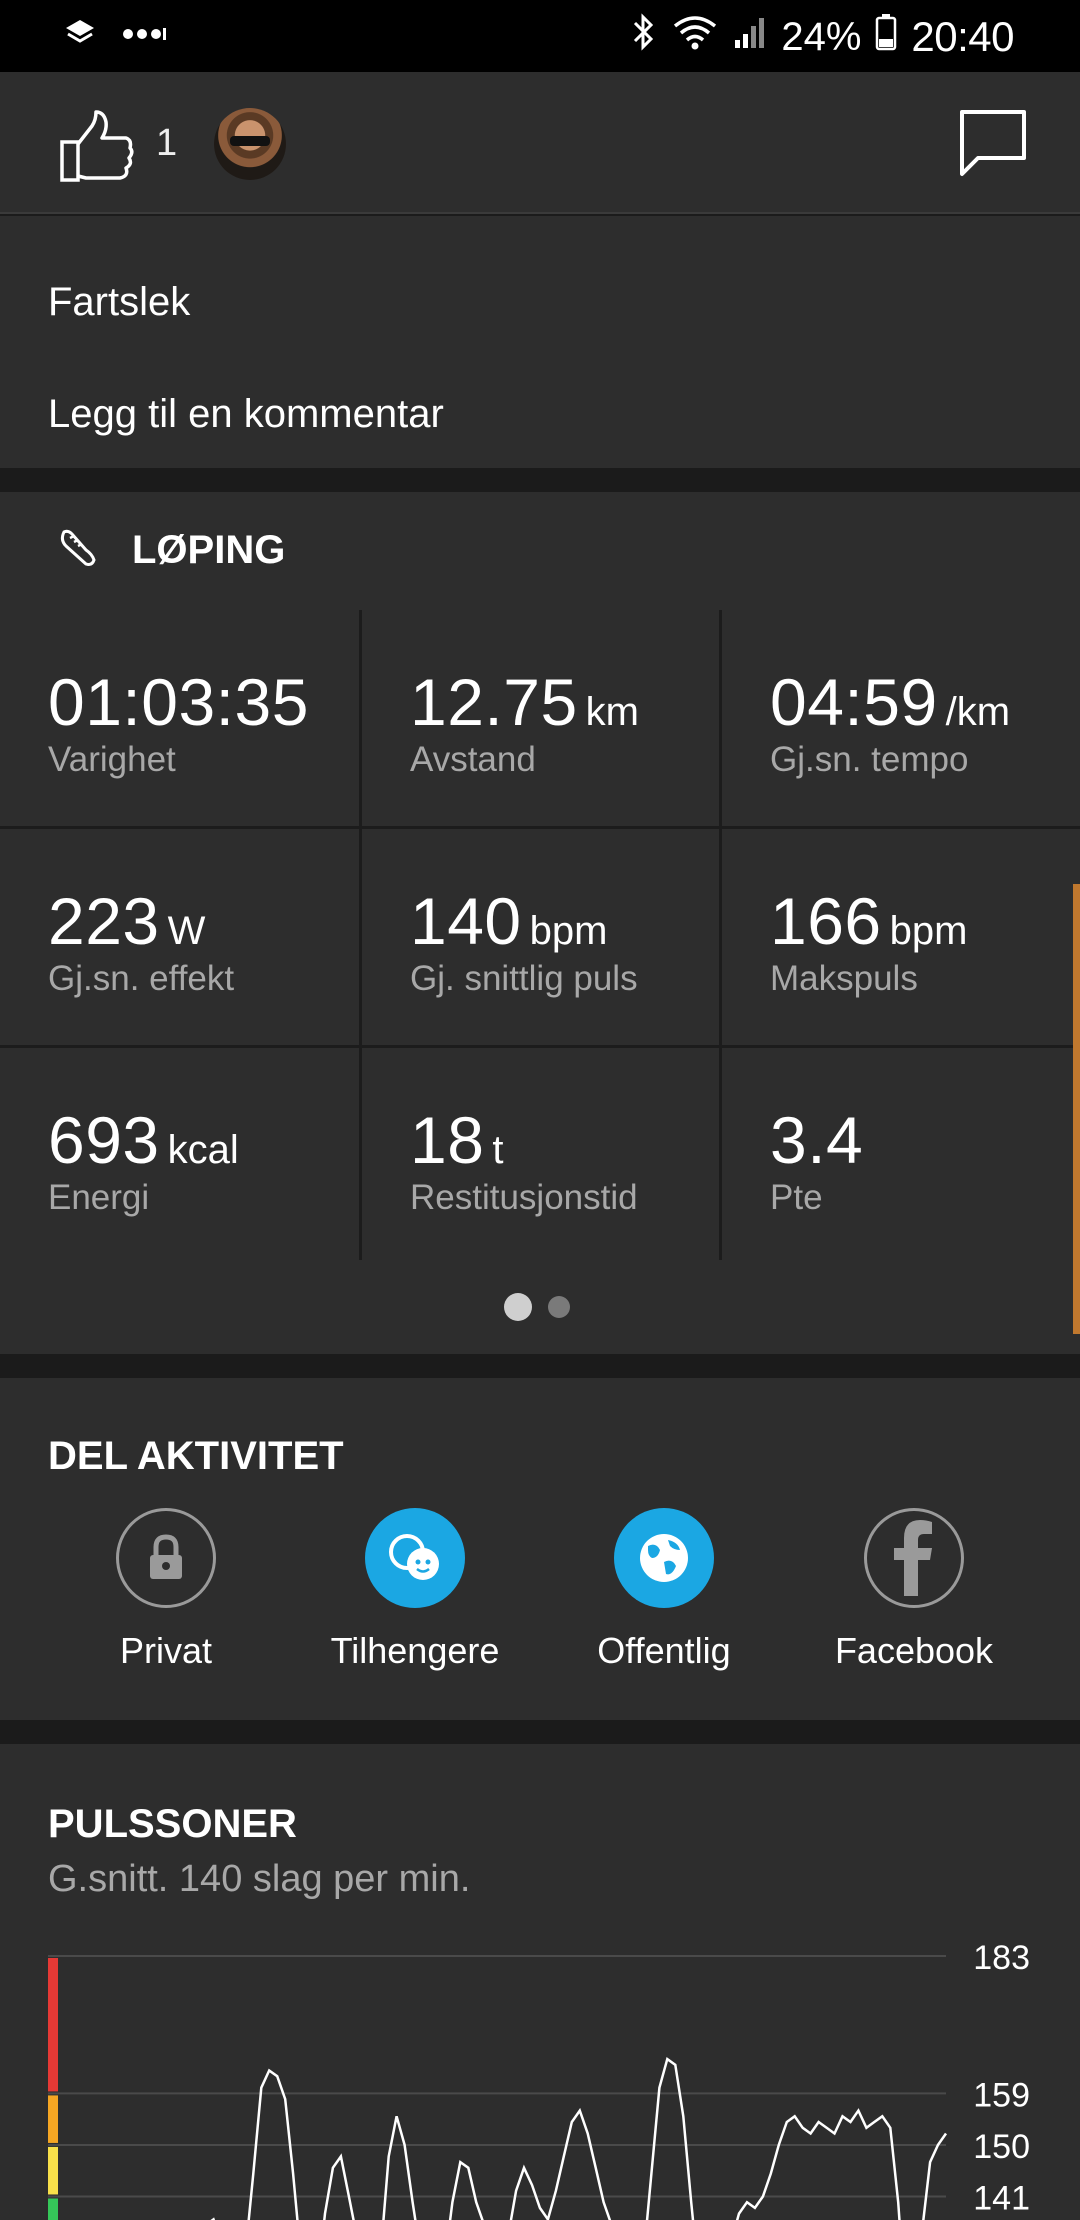  Describe the element at coordinates (978, 712) in the screenshot. I see `stat-unit: /km` at that location.